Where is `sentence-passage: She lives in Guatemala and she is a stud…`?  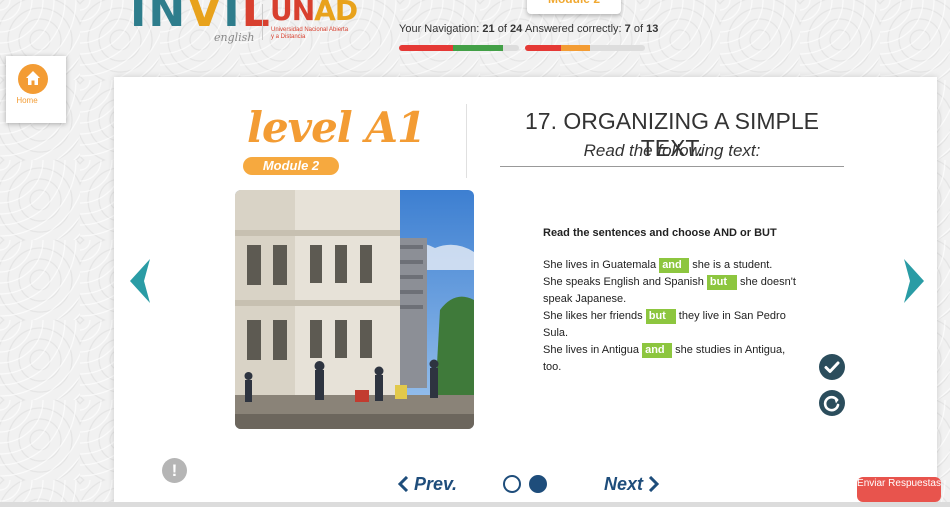
sentence-passage: She lives in Guatemala and she is a stud… is located at coordinates (674, 316).